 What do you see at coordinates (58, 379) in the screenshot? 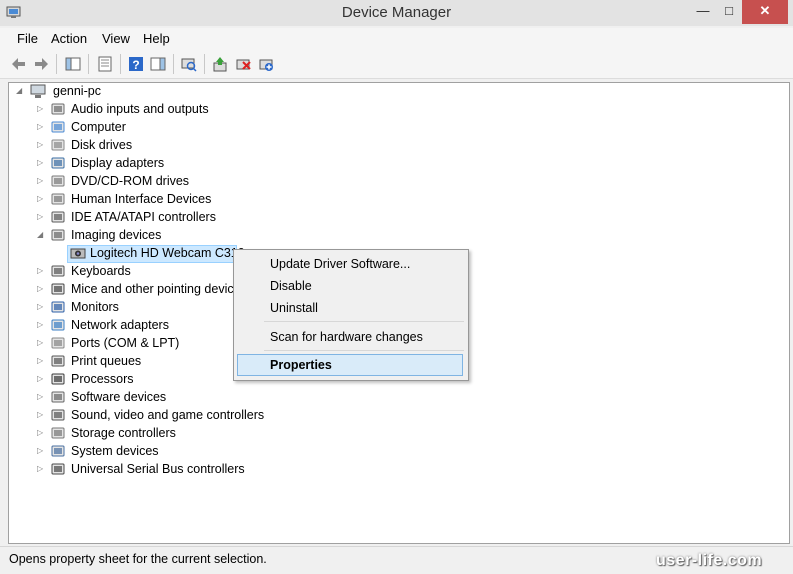
I see `processors-icon` at bounding box center [58, 379].